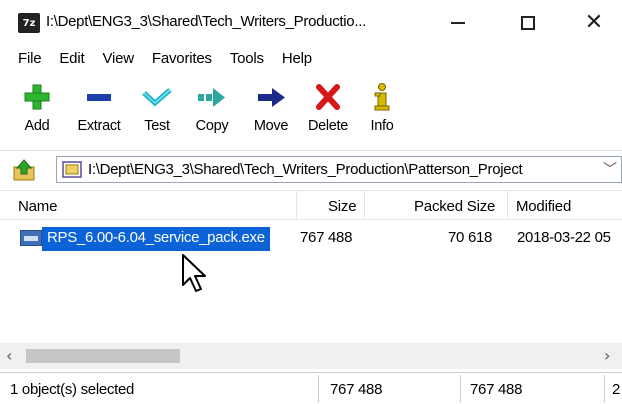  Describe the element at coordinates (543, 206) in the screenshot. I see `column-modified: Modified` at that location.